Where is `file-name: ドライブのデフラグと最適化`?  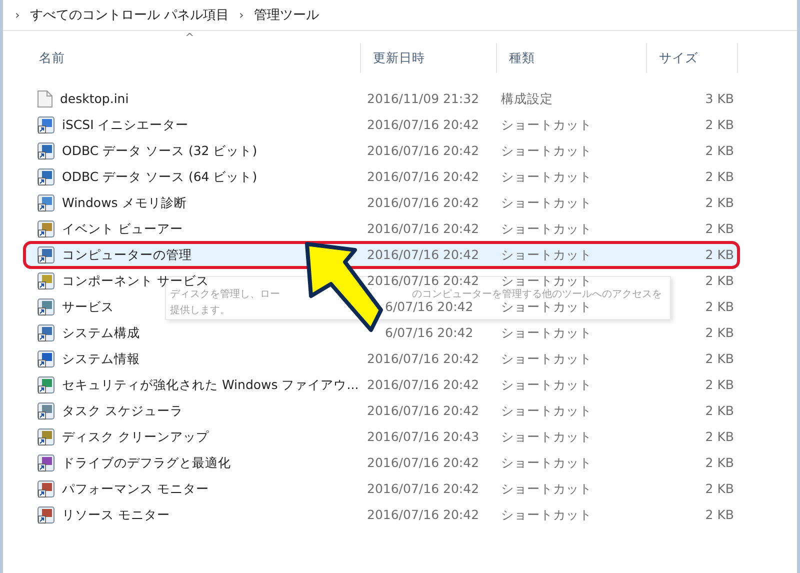 file-name: ドライブのデフラグと最適化 is located at coordinates (146, 463).